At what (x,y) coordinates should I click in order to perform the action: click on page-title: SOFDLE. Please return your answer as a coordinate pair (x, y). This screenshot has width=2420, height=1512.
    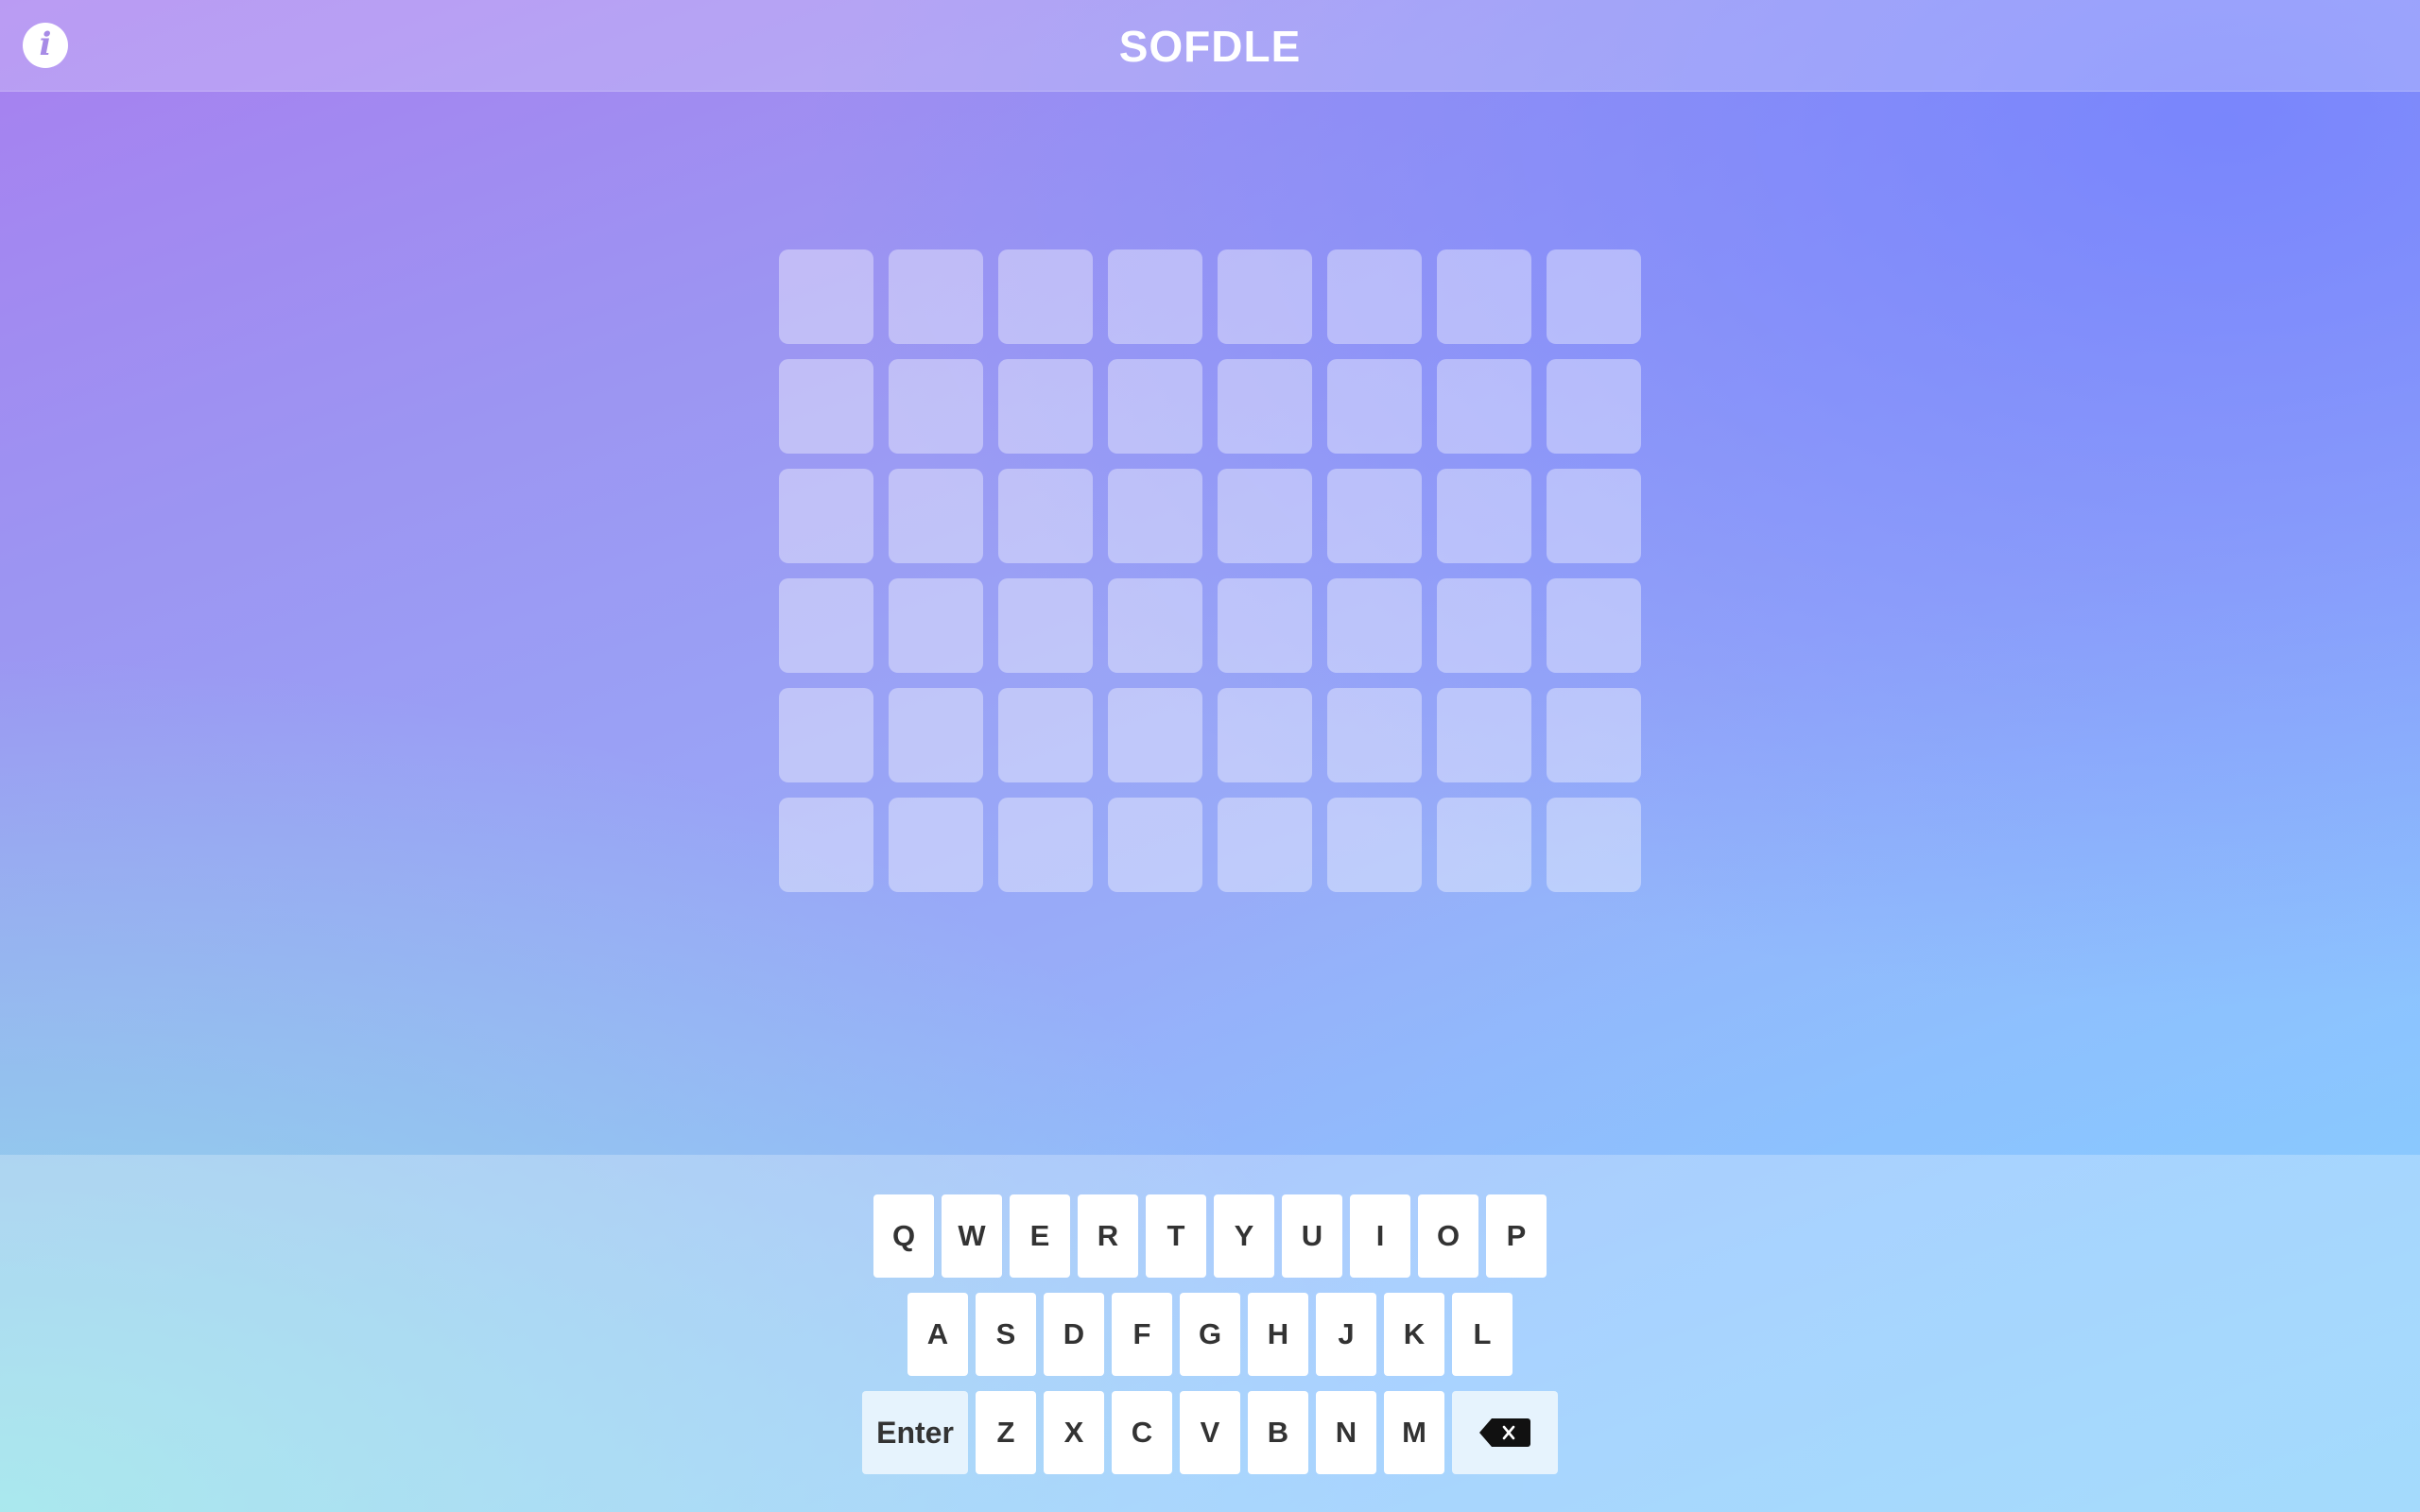
    Looking at the image, I should click on (1210, 46).